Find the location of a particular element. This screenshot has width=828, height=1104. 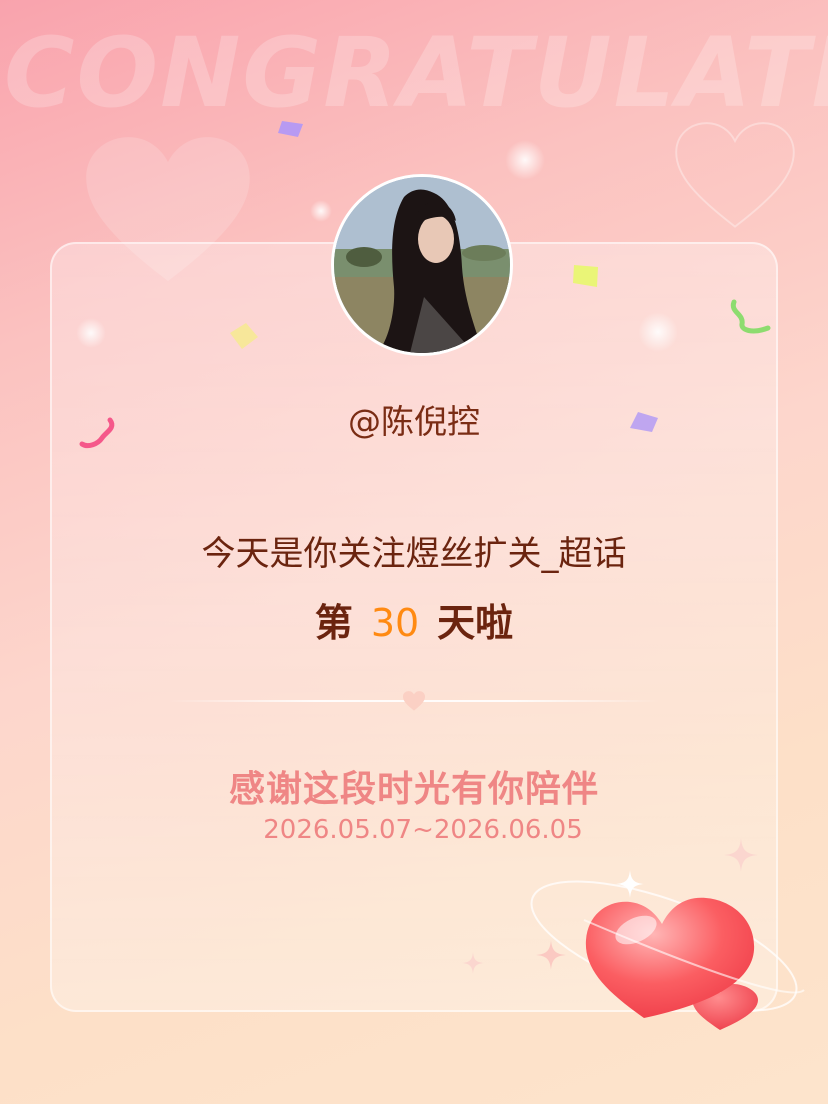

divider-heart-icon is located at coordinates (414, 701).